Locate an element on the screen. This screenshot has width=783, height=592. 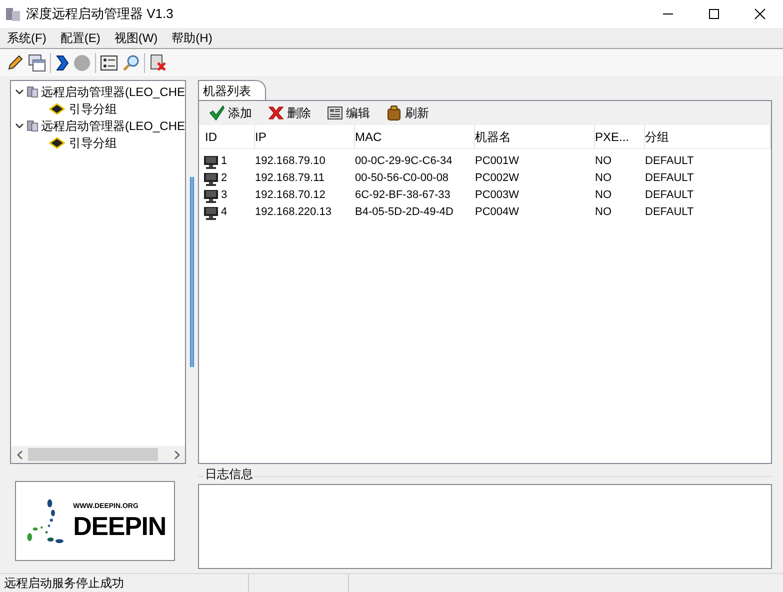
table-cell: PC001W is located at coordinates (497, 161).